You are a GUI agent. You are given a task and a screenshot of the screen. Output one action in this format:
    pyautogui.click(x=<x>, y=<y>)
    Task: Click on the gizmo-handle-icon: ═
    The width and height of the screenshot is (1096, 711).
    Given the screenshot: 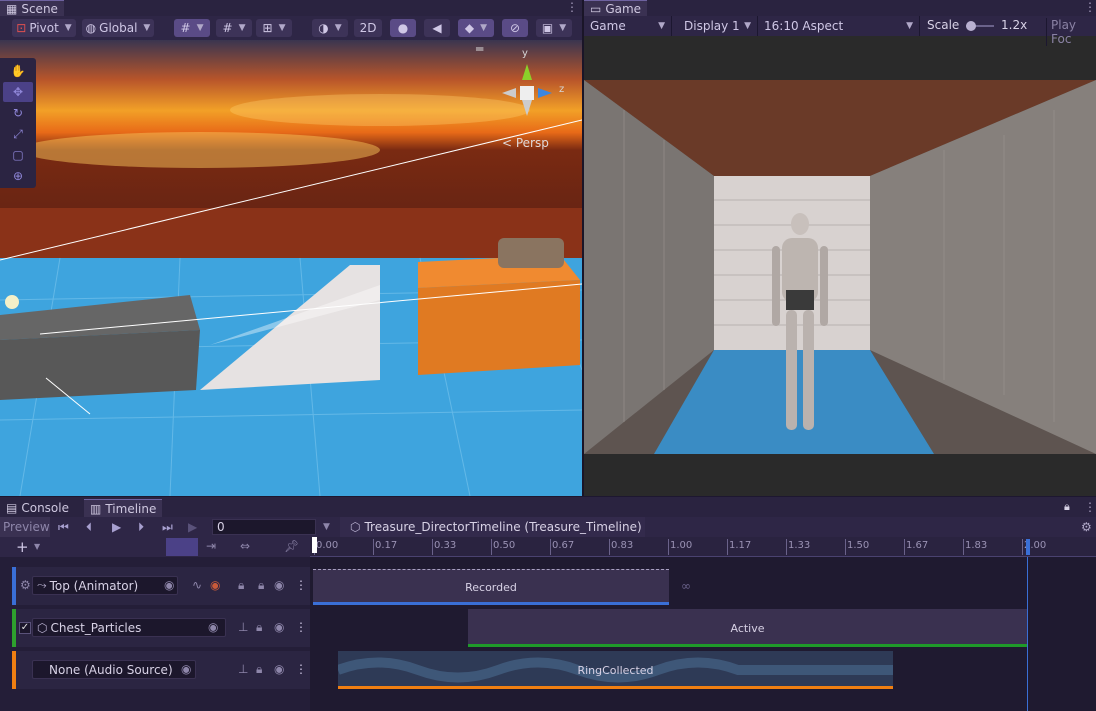 What is the action you would take?
    pyautogui.click(x=479, y=49)
    